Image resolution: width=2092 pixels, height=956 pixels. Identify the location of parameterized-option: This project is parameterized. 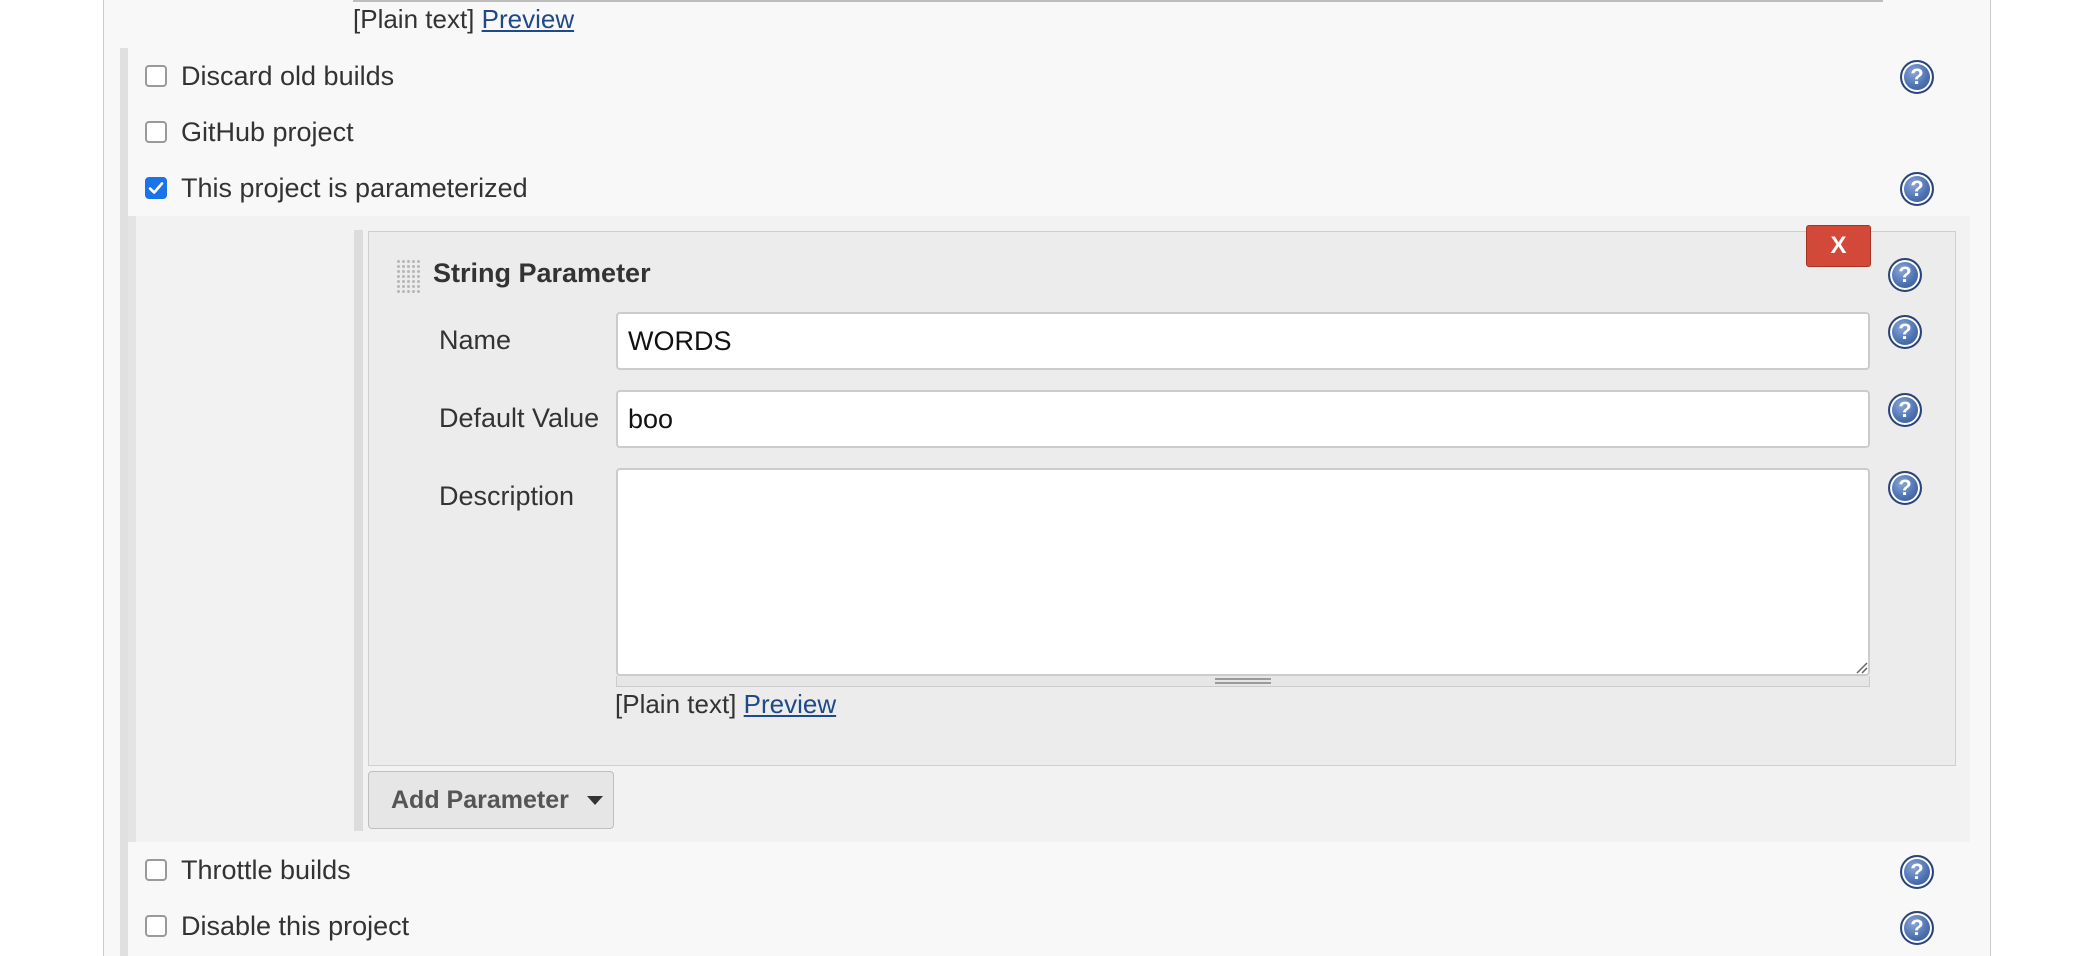
(336, 188).